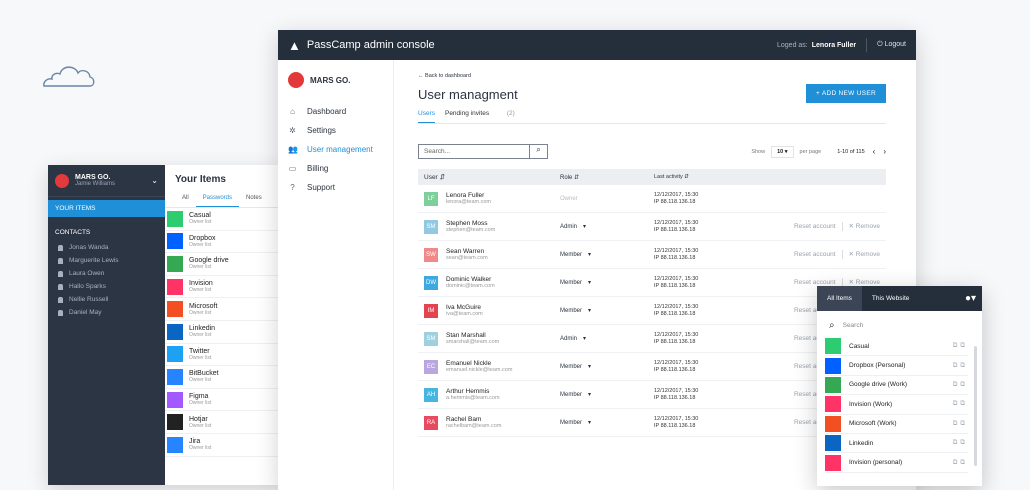  I want to click on column-role: Role ⇵, so click(607, 177).